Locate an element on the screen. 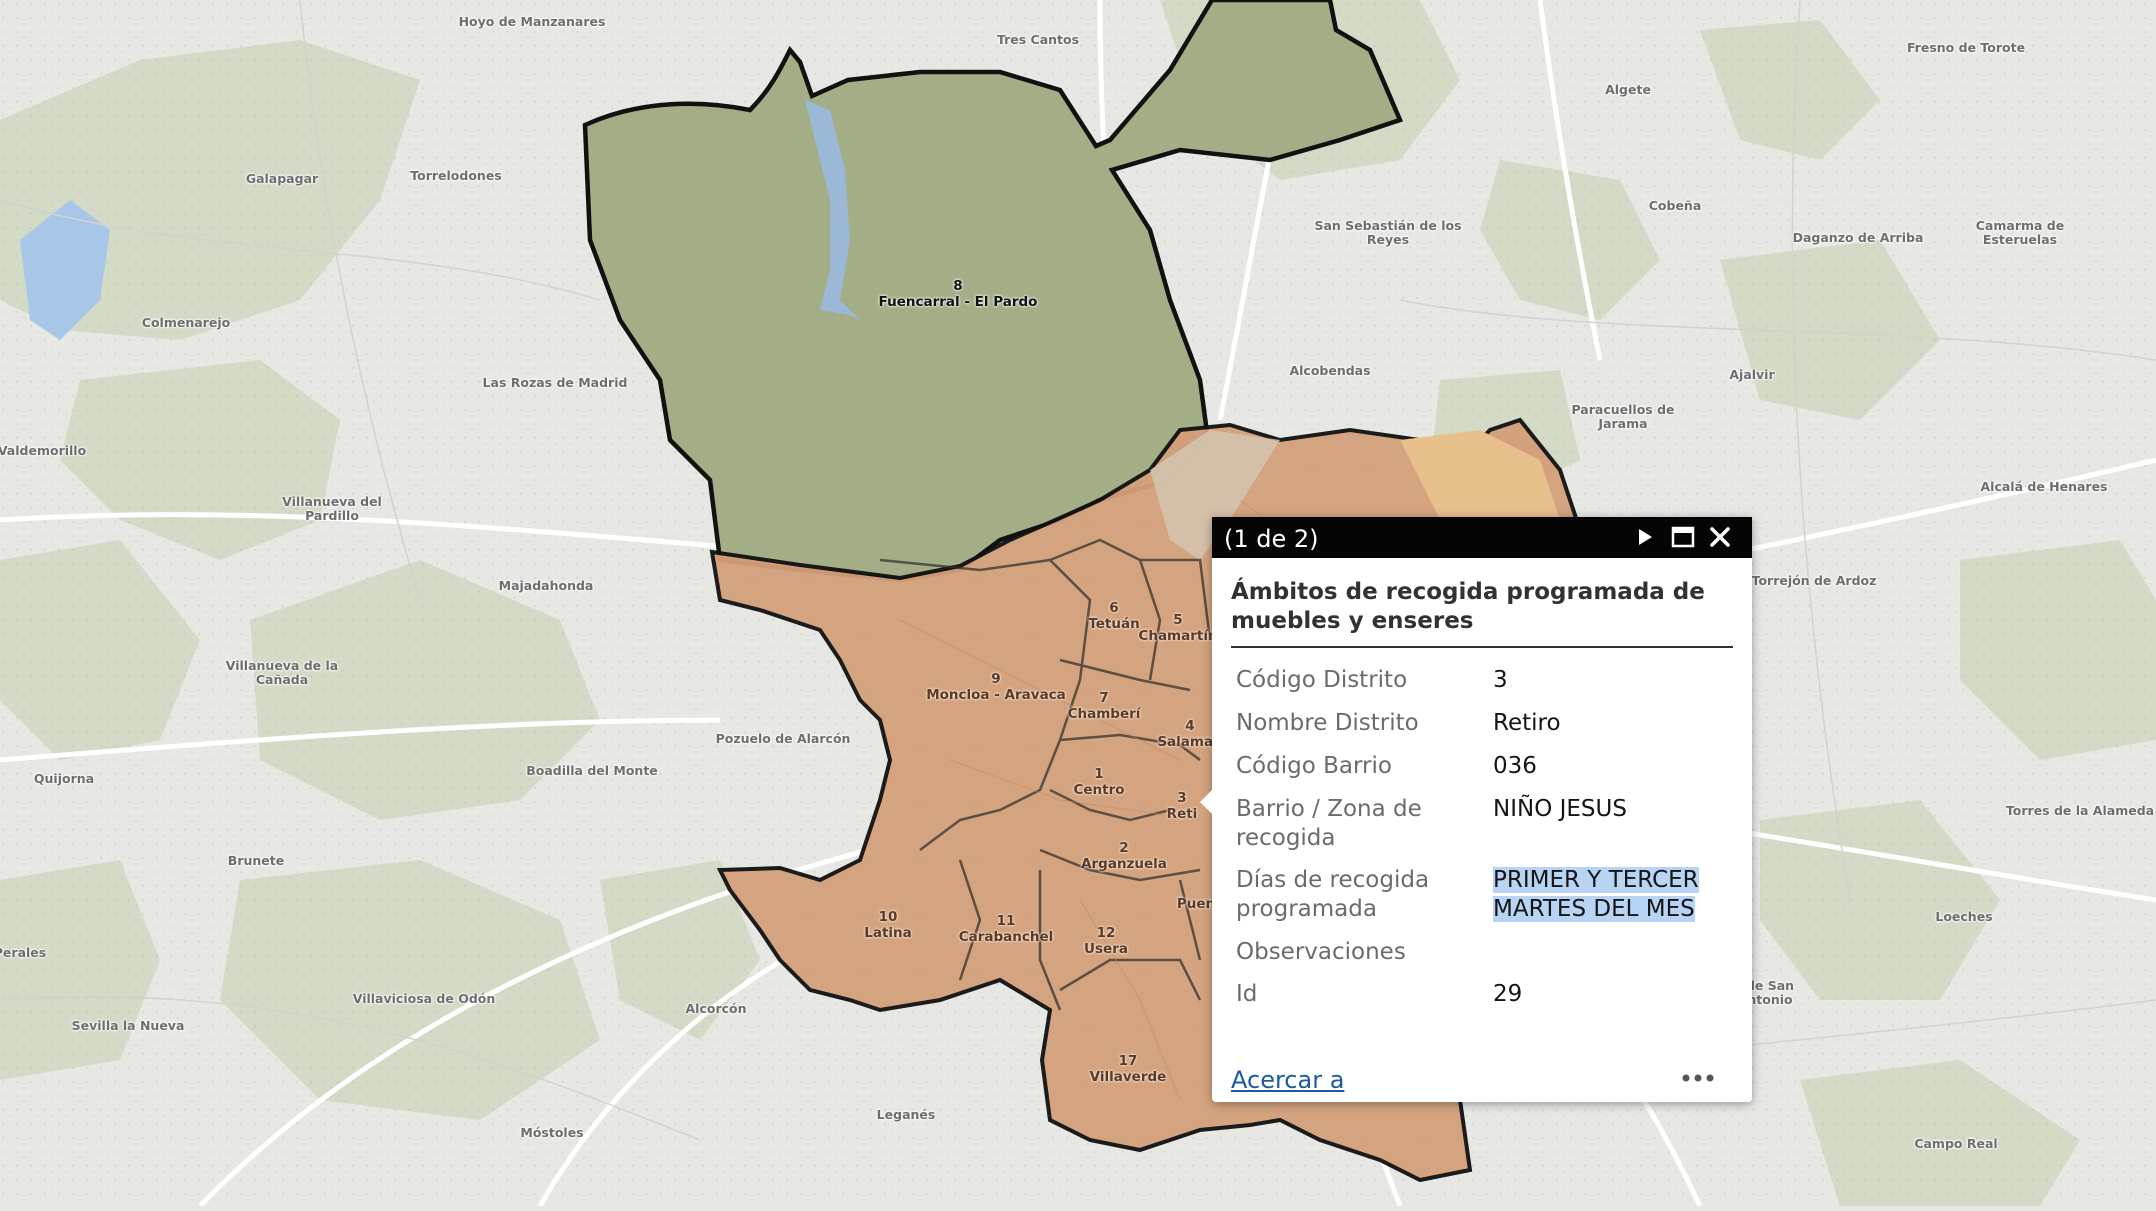  place-label: Villanueva del Pardillo is located at coordinates (332, 508).